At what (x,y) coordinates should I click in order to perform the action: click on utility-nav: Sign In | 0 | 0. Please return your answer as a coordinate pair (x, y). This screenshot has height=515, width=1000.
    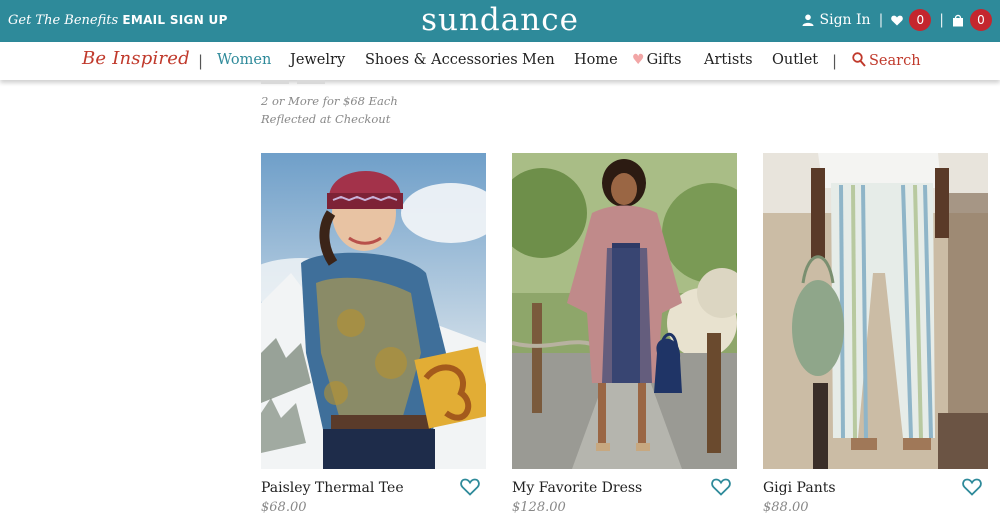
    Looking at the image, I should click on (897, 20).